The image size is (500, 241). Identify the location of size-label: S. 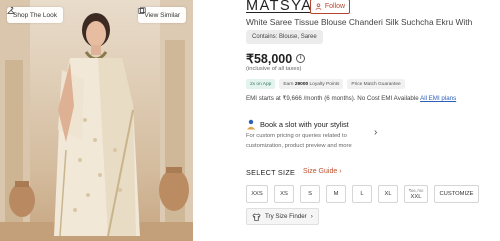
(310, 193).